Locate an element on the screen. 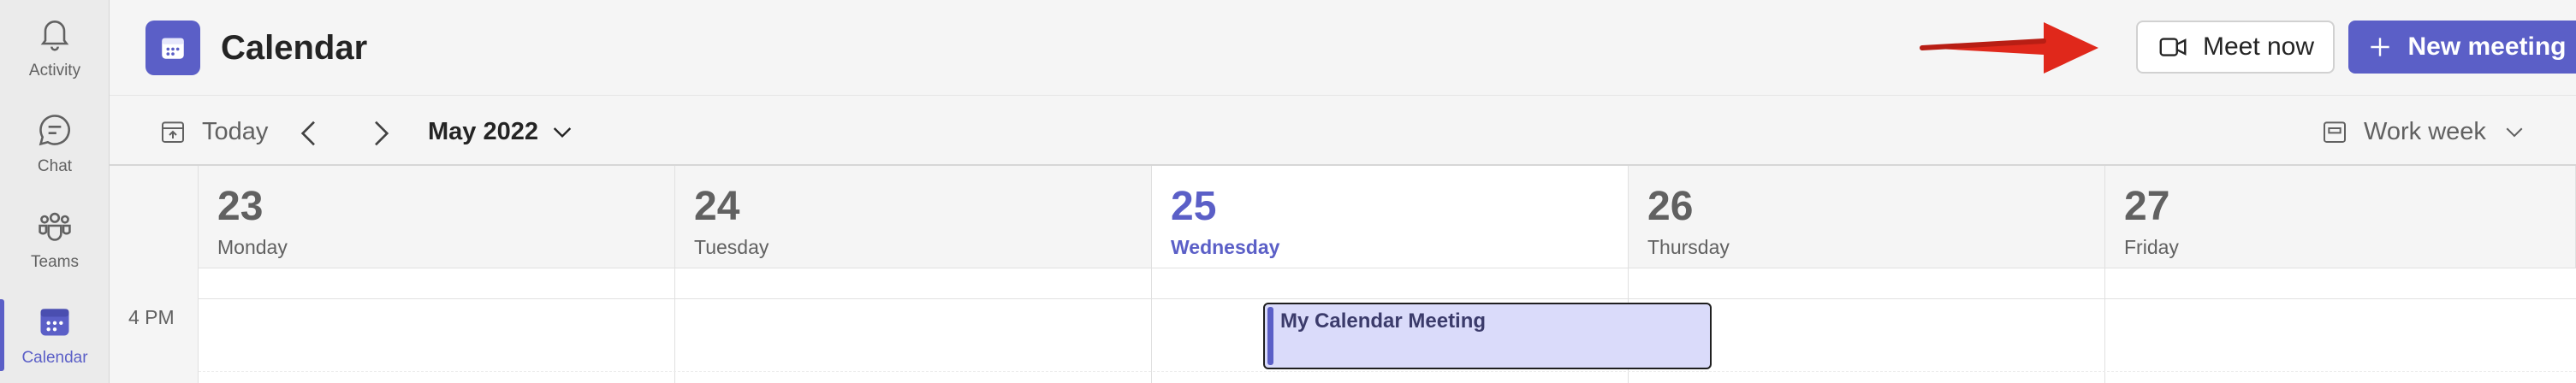 This screenshot has width=2576, height=383. day-header-thursday: 26 Thursday is located at coordinates (1867, 217).